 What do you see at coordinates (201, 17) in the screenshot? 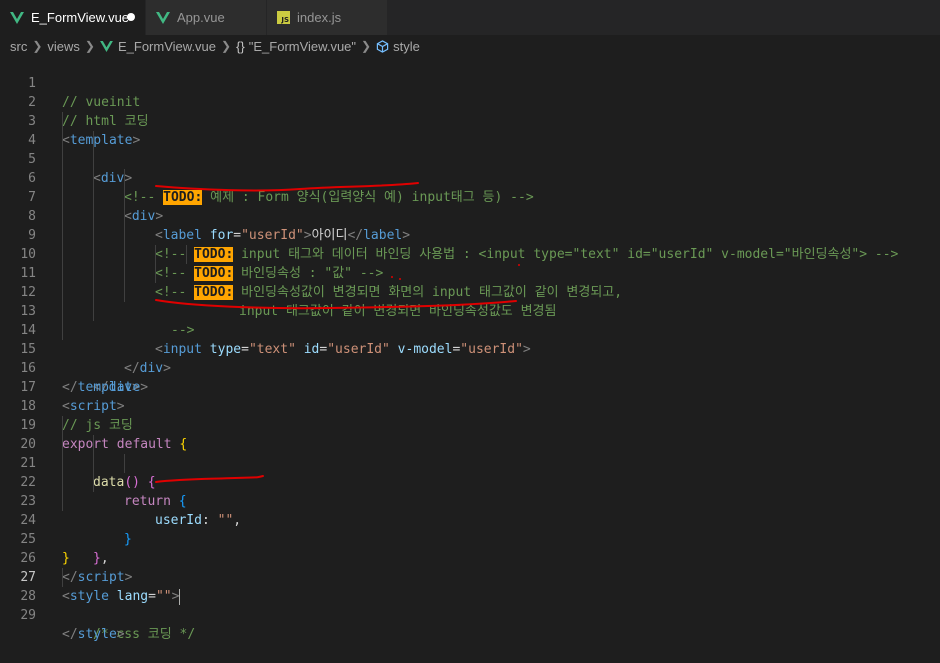
I see `tab-label: App.vue` at bounding box center [201, 17].